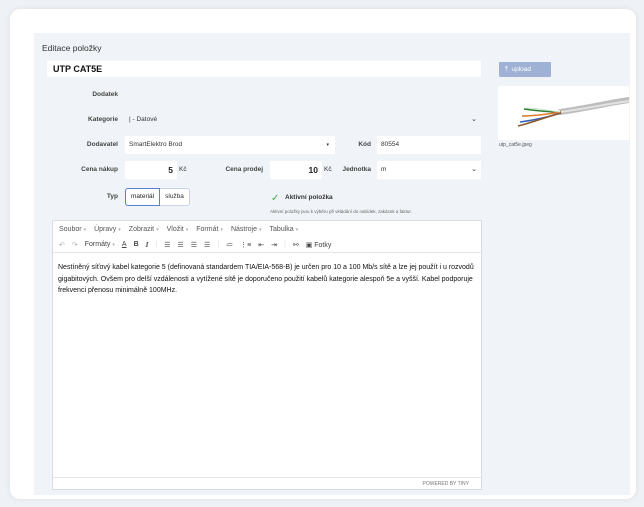 This screenshot has width=644, height=507. What do you see at coordinates (323, 245) in the screenshot?
I see `photos-label: Fotky` at bounding box center [323, 245].